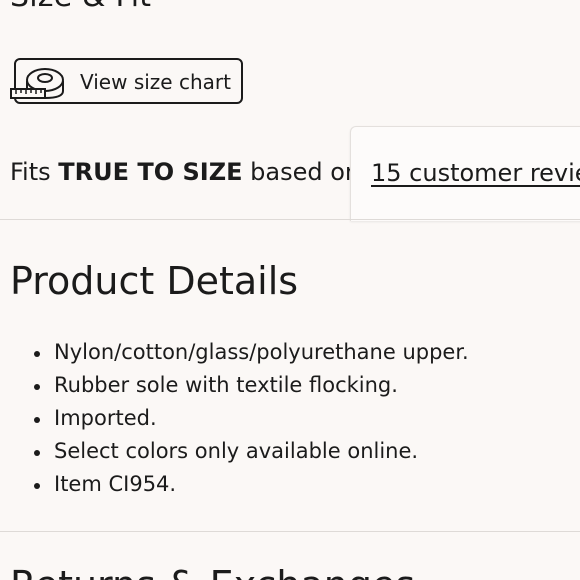  Describe the element at coordinates (150, 172) in the screenshot. I see `fit-value: TRUE TO SIZE` at that location.